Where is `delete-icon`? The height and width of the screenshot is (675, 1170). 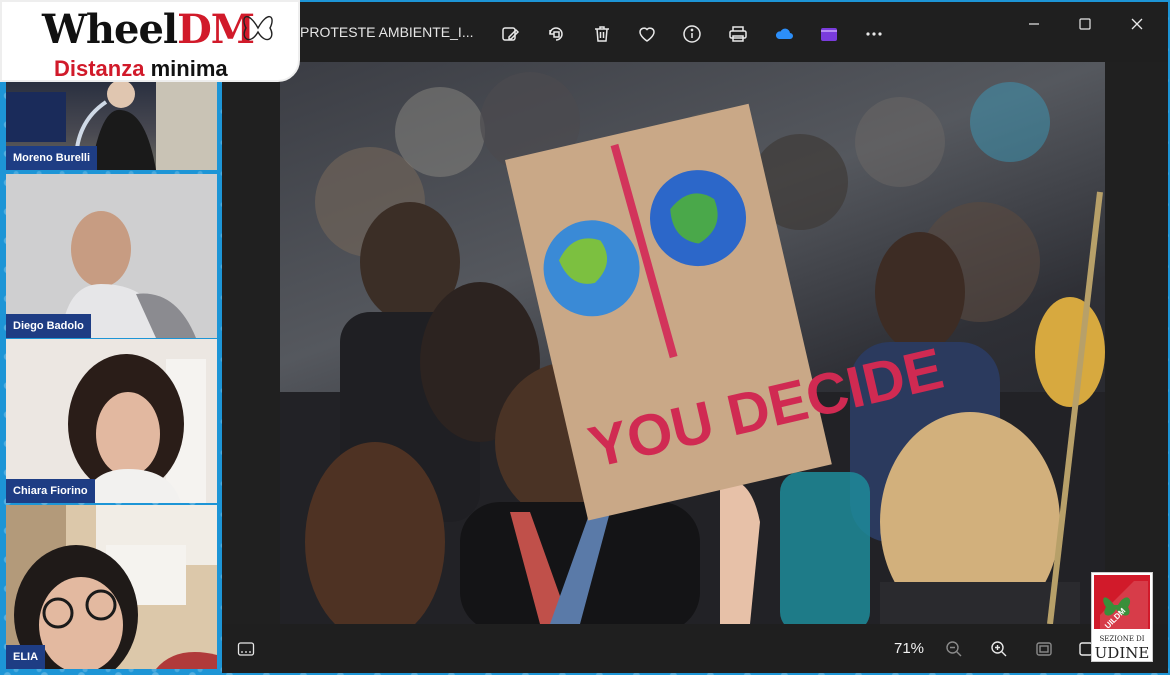 delete-icon is located at coordinates (602, 34).